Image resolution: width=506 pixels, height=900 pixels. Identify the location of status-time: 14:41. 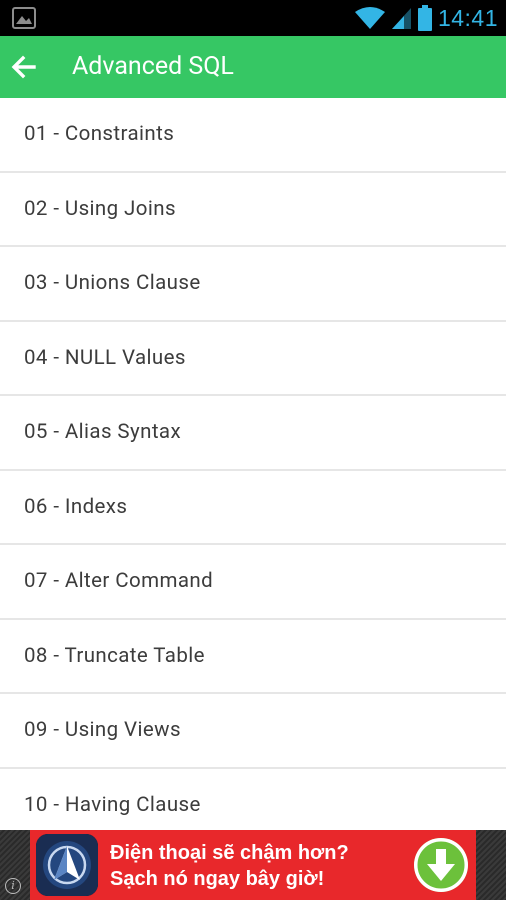
(467, 17).